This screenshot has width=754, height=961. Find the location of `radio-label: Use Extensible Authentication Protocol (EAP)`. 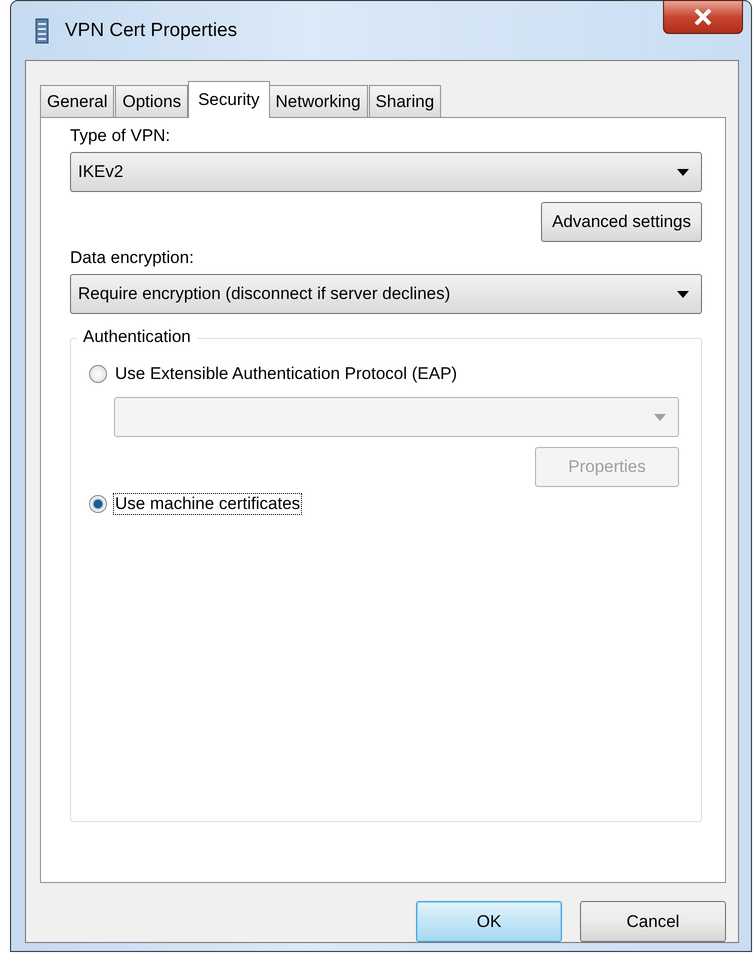

radio-label: Use Extensible Authentication Protocol (EAP) is located at coordinates (286, 374).